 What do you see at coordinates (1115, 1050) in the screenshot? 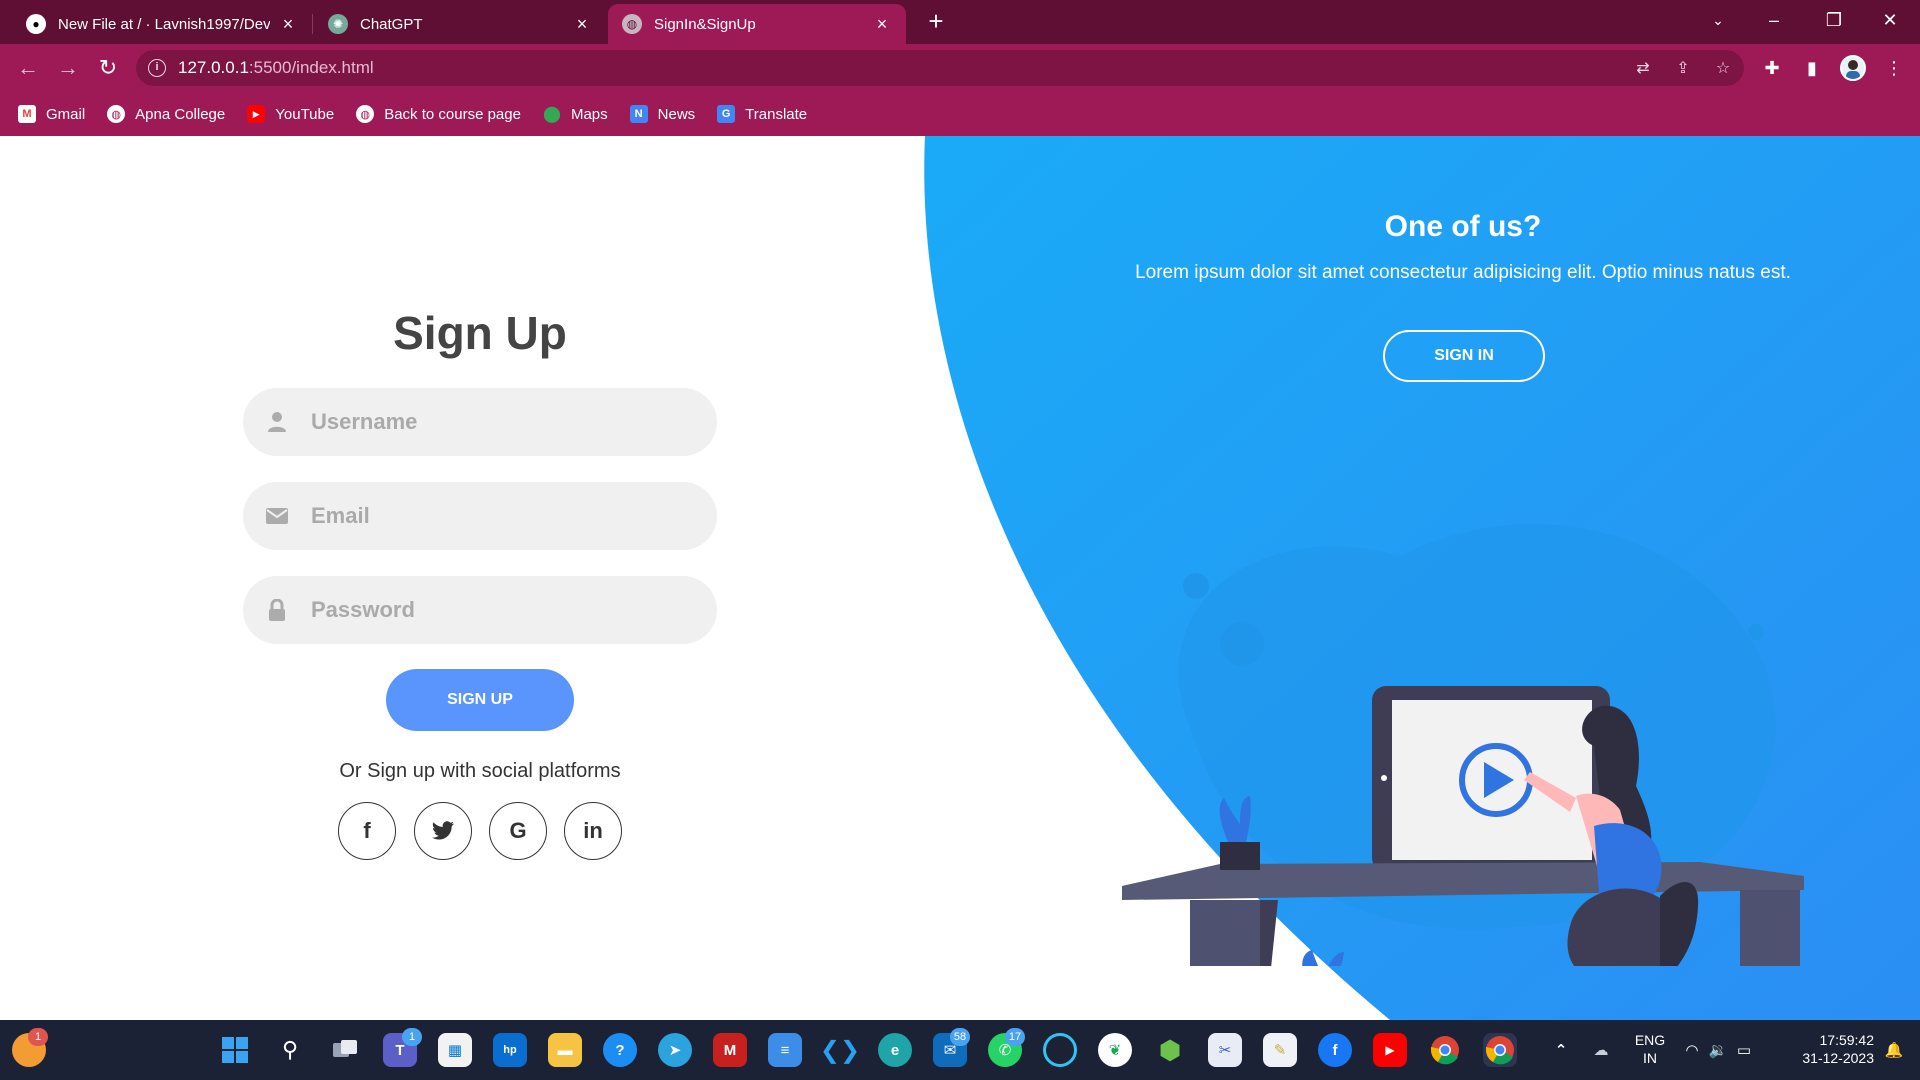
I see `mongodb-icon: ❦` at bounding box center [1115, 1050].